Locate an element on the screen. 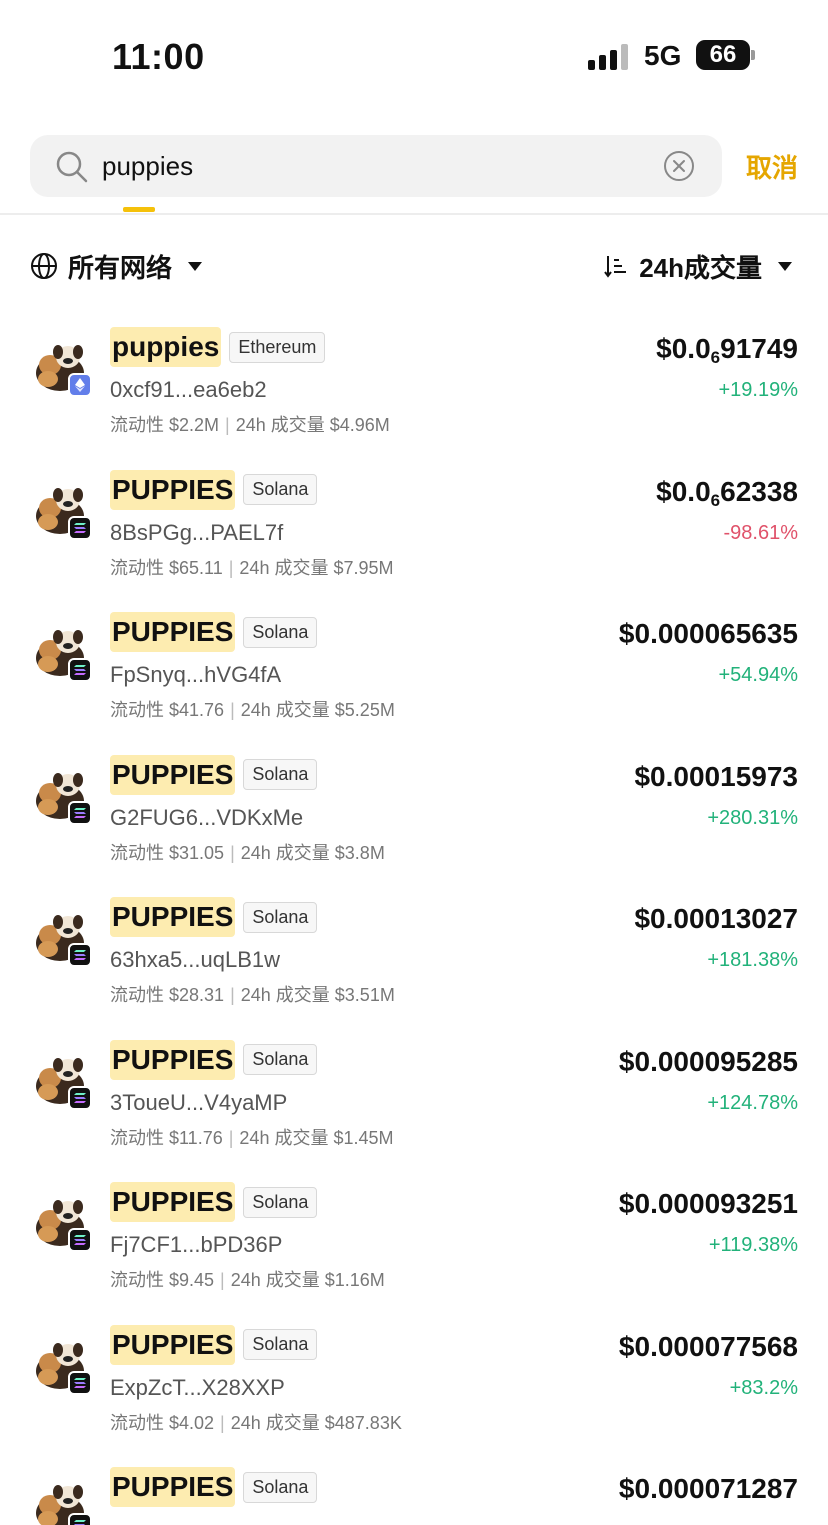 The height and width of the screenshot is (1525, 828). ethereum-icon is located at coordinates (80, 385).